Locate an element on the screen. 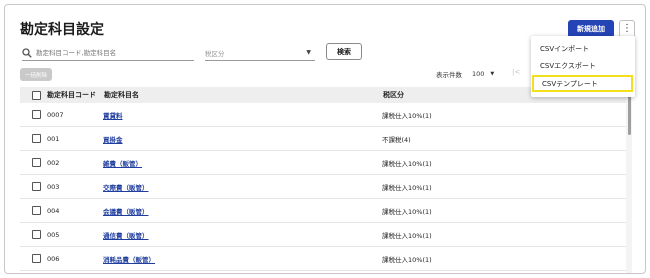 The height and width of the screenshot is (278, 650). account-code: 001 is located at coordinates (53, 138).